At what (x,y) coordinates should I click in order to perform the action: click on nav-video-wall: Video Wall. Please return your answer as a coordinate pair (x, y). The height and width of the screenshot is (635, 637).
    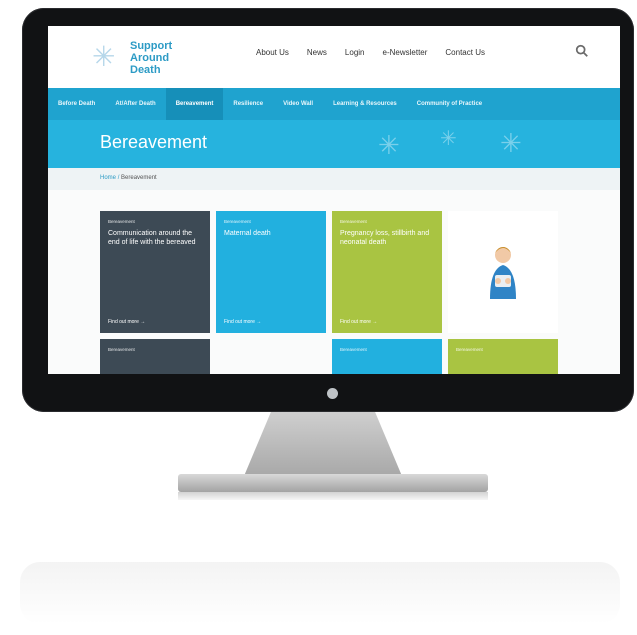
    Looking at the image, I should click on (298, 104).